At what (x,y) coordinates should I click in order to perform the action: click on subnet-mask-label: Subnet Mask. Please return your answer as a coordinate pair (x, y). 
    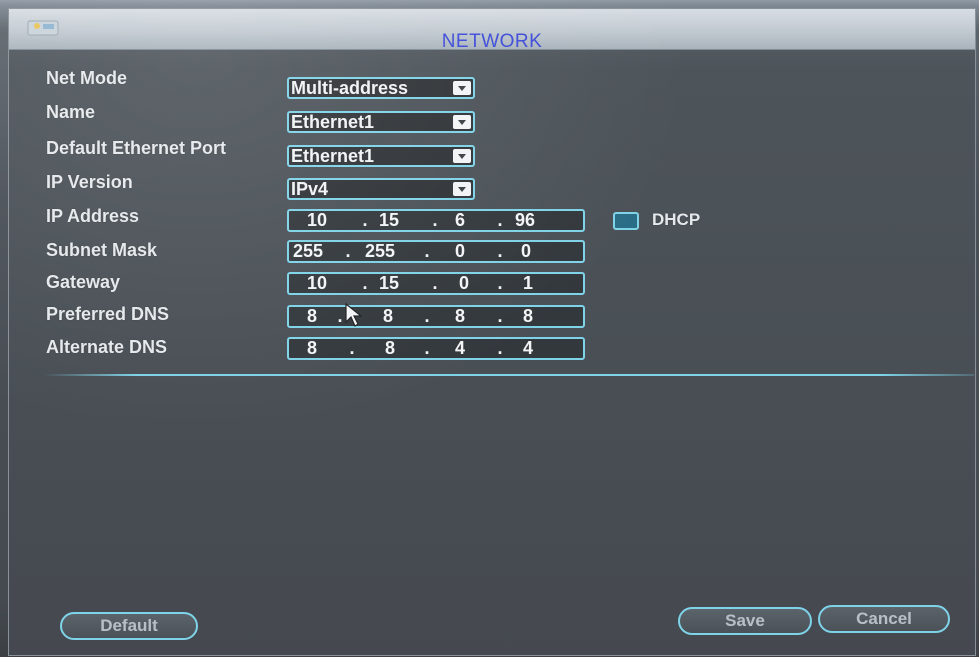
    Looking at the image, I should click on (102, 250).